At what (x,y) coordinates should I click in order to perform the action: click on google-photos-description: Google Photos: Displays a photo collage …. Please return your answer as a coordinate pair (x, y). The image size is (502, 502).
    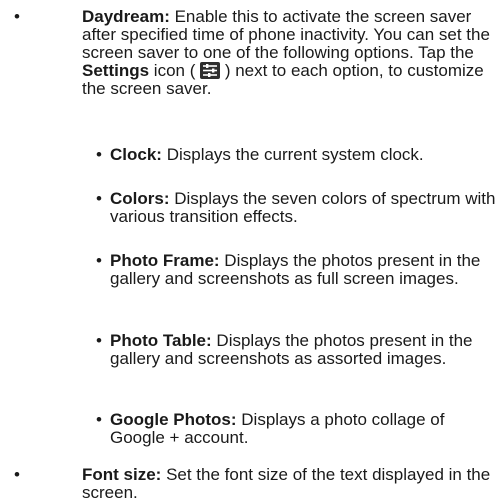
    Looking at the image, I should click on (304, 429).